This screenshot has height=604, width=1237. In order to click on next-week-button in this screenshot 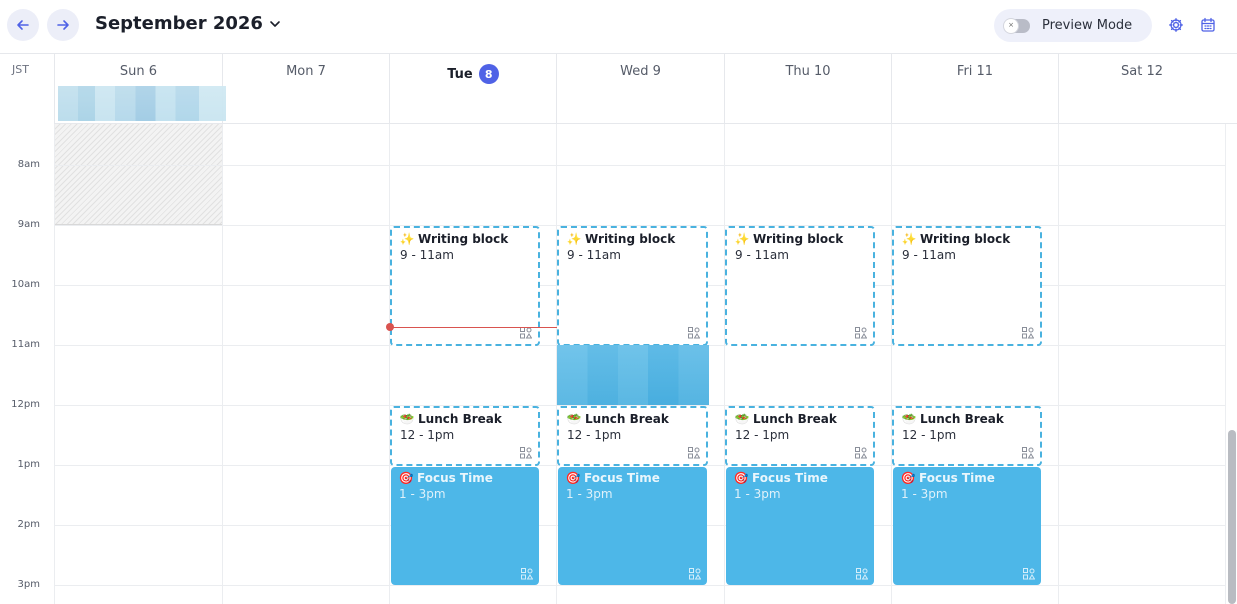, I will do `click(63, 25)`.